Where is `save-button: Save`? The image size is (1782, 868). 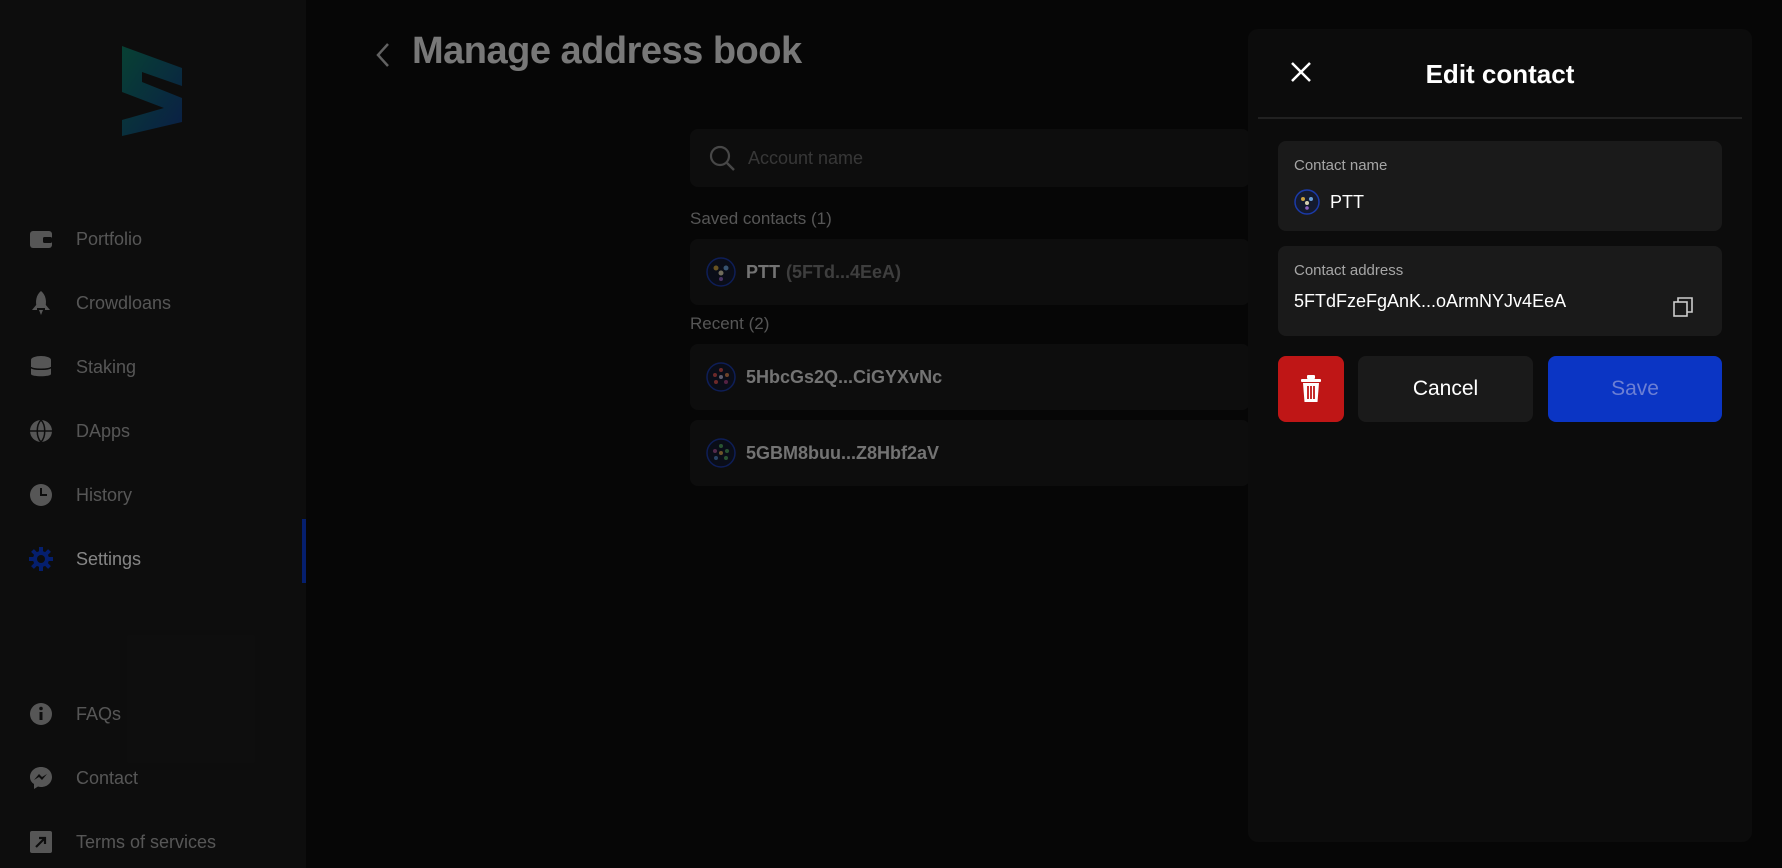 save-button: Save is located at coordinates (1635, 389).